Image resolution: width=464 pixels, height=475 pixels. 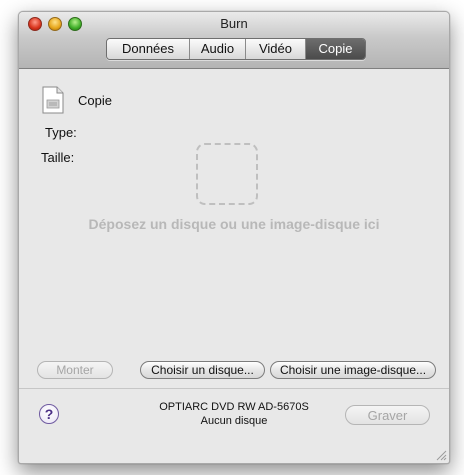 What do you see at coordinates (95, 100) in the screenshot?
I see `source-name: Copie` at bounding box center [95, 100].